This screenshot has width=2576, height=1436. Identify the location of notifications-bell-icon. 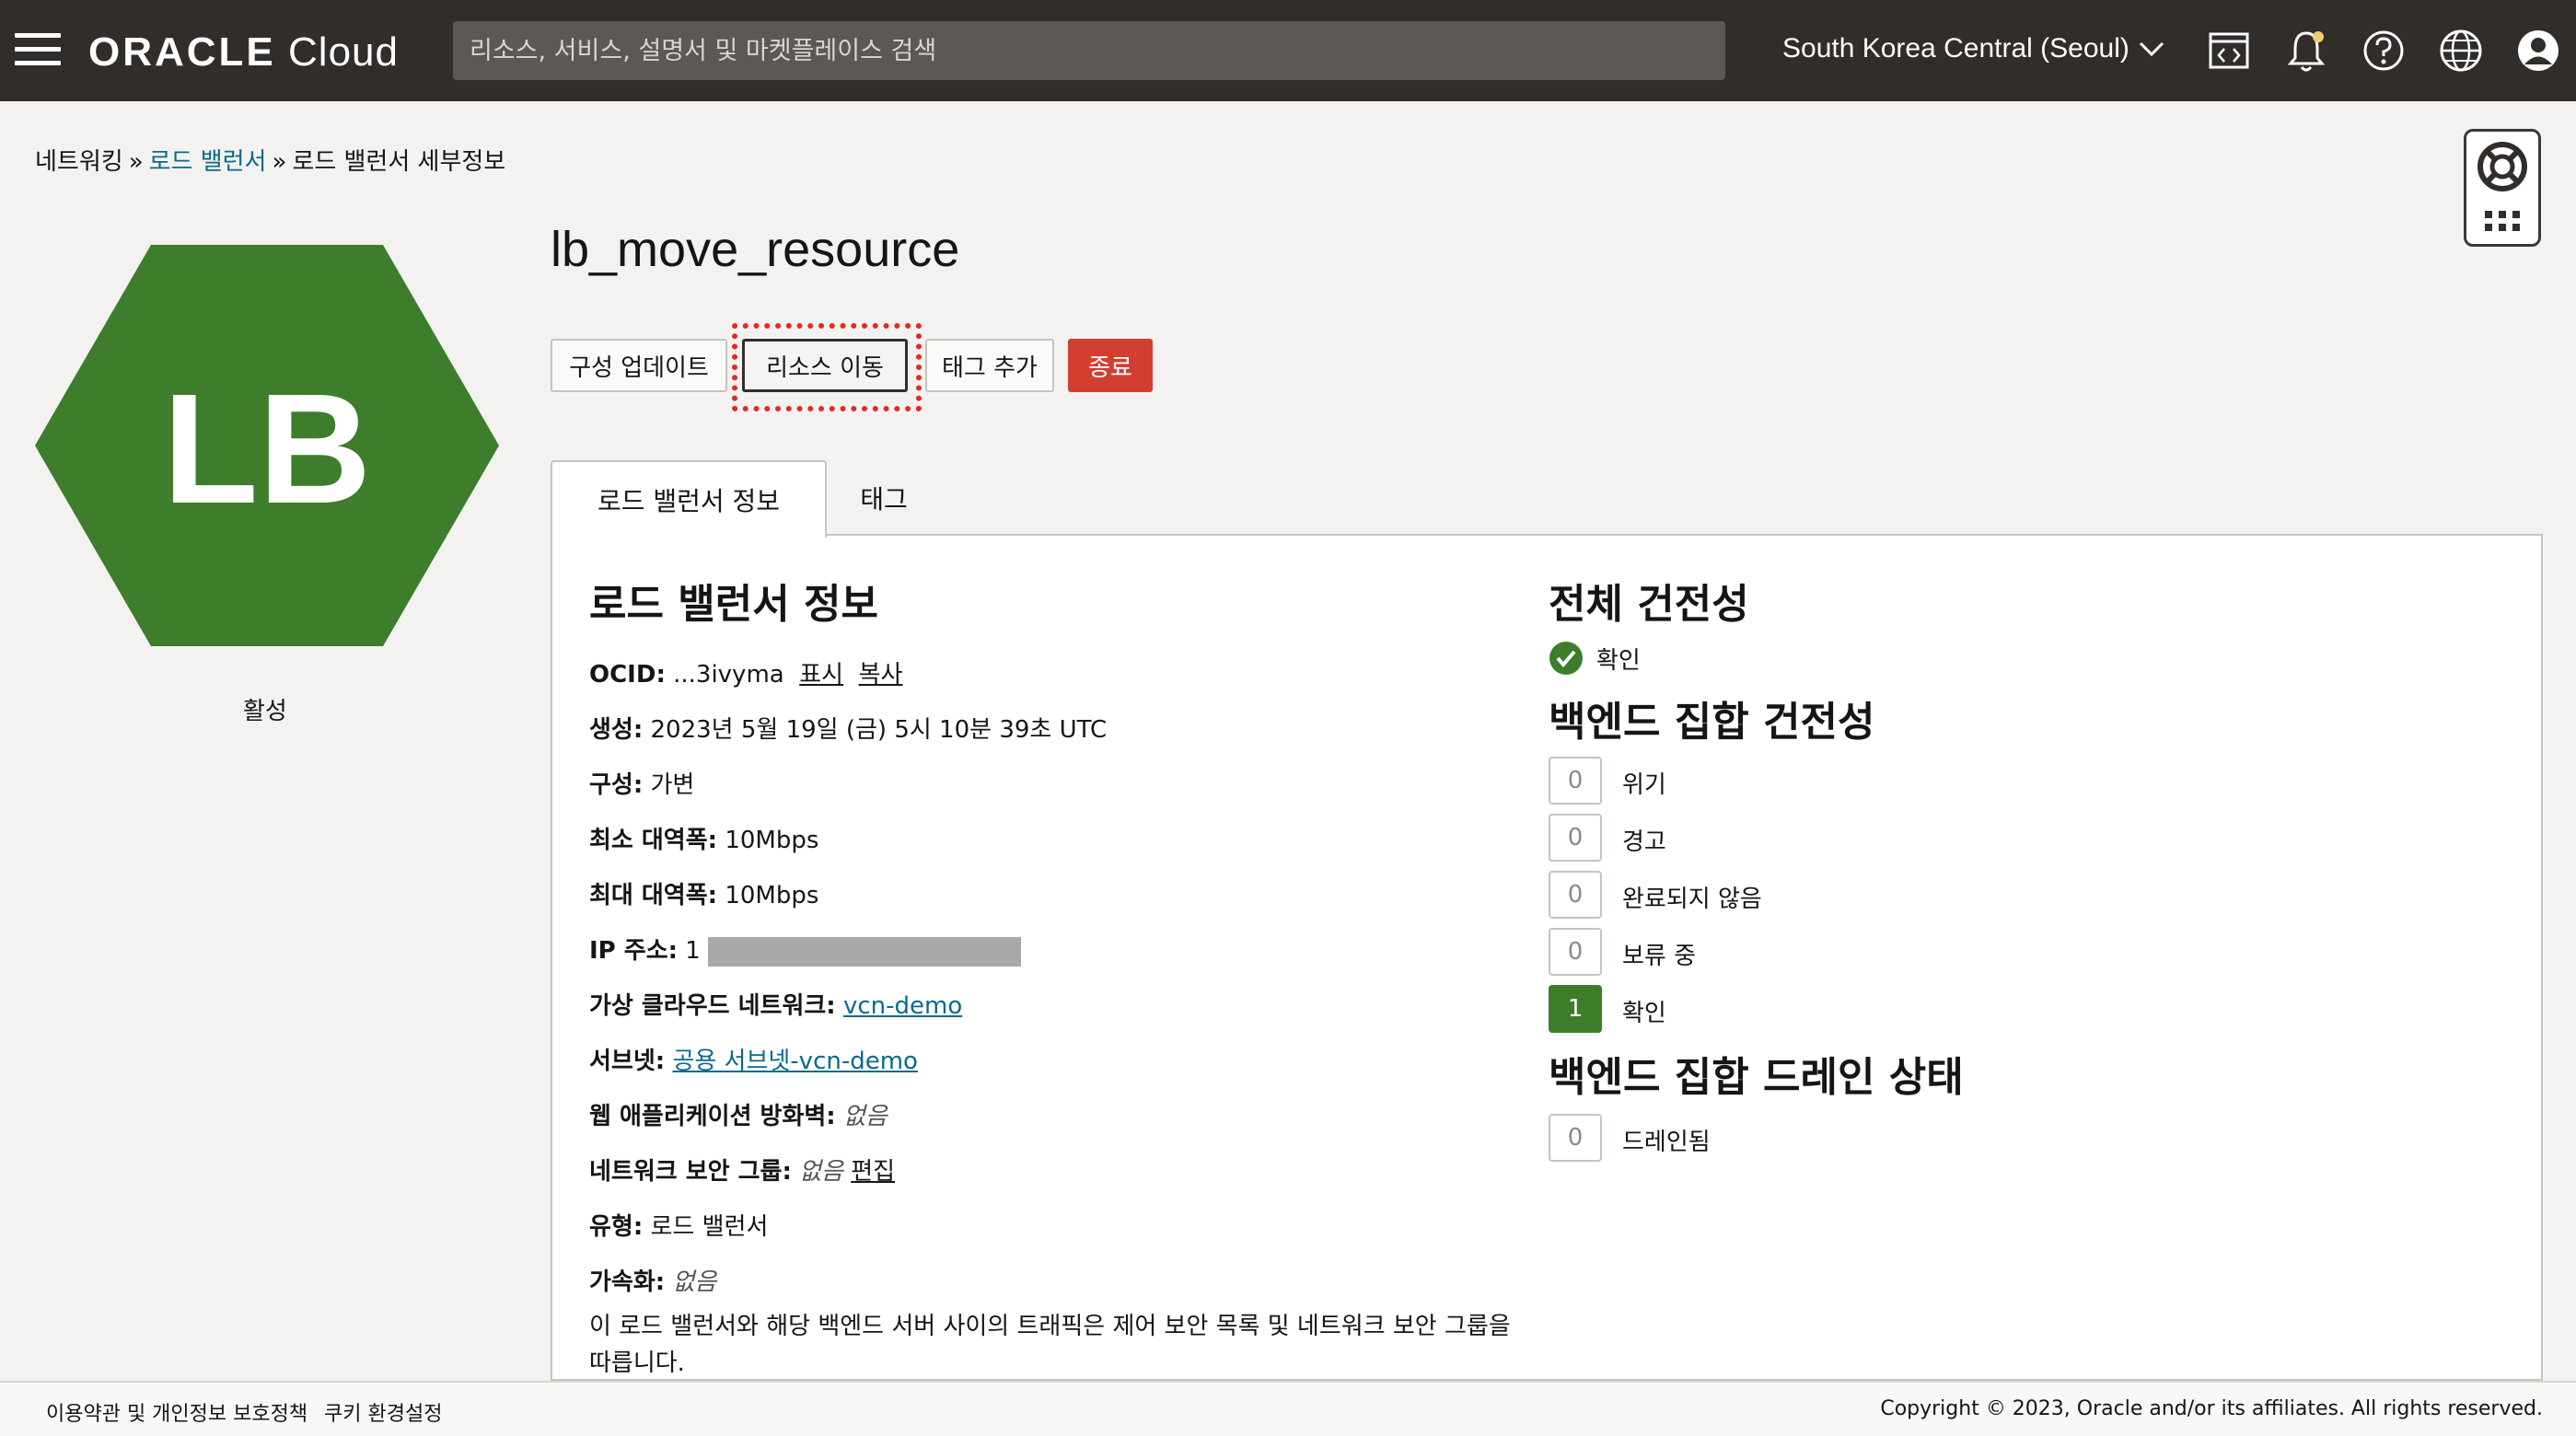
(2306, 50).